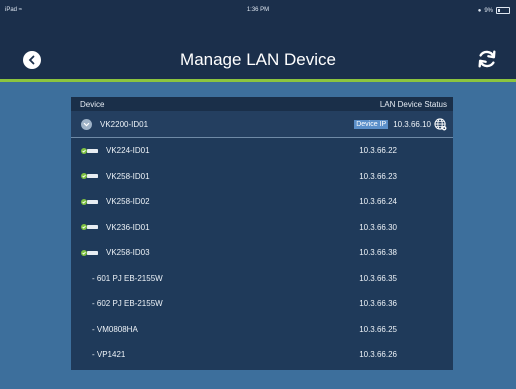 The width and height of the screenshot is (516, 389). Describe the element at coordinates (262, 279) in the screenshot. I see `sub-device-row: - 601 PJ EB-2155W 10.3.66.35` at that location.